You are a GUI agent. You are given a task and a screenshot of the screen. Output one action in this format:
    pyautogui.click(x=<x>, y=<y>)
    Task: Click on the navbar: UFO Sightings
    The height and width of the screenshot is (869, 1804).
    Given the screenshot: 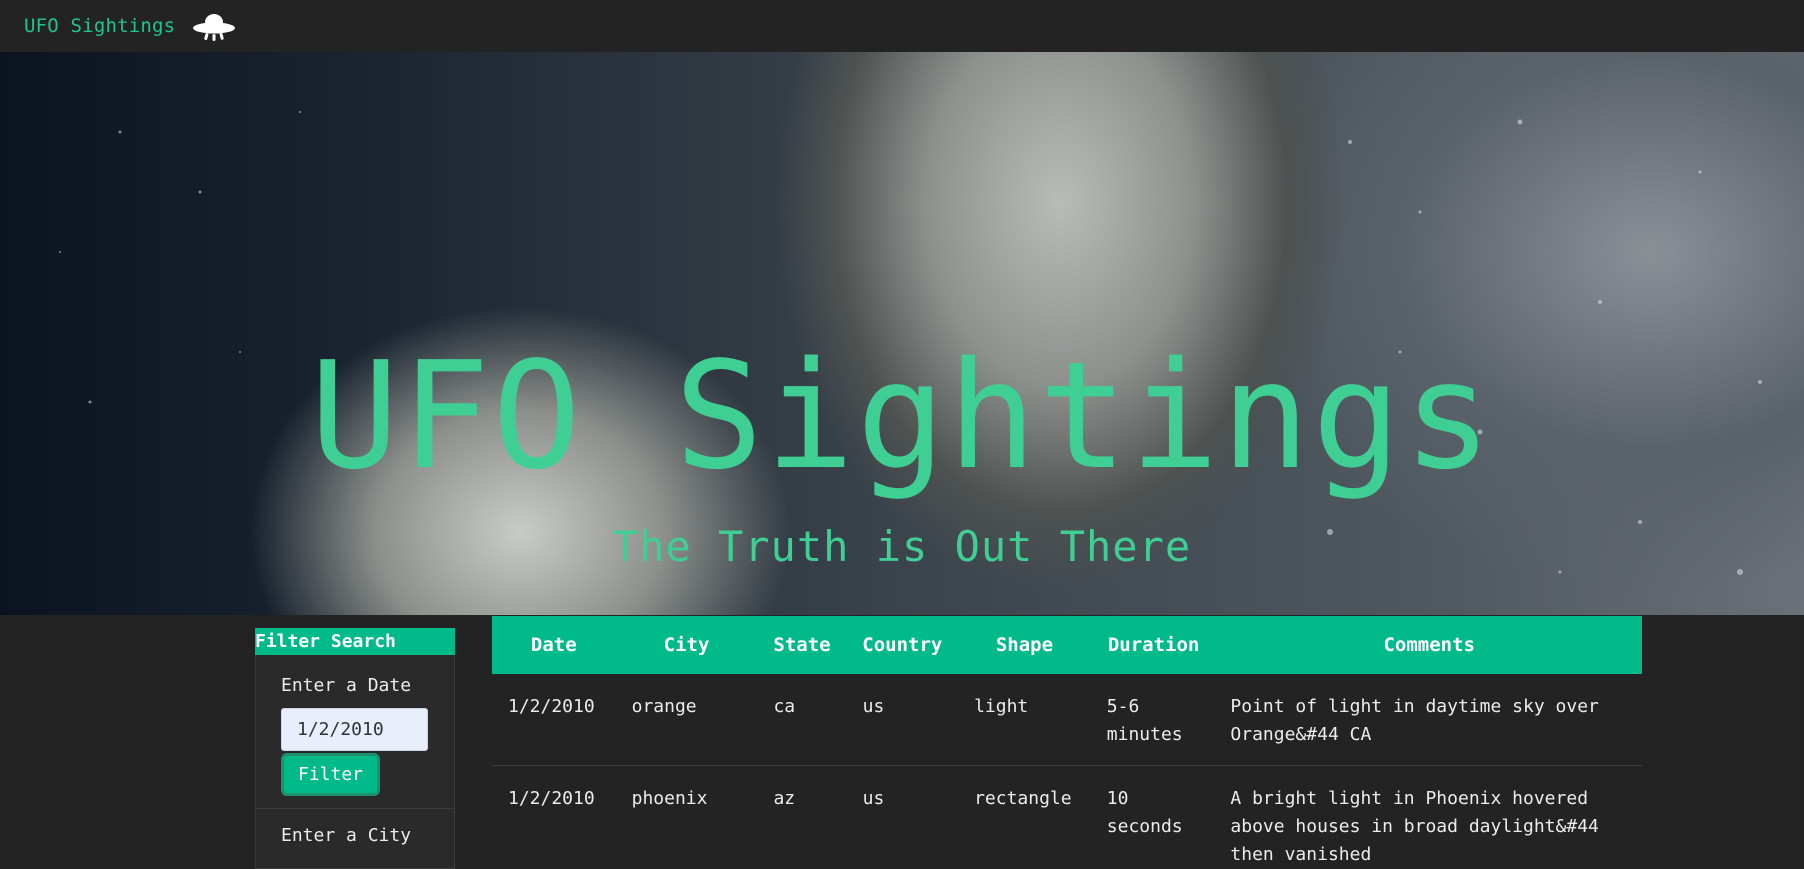 What is the action you would take?
    pyautogui.click(x=902, y=26)
    